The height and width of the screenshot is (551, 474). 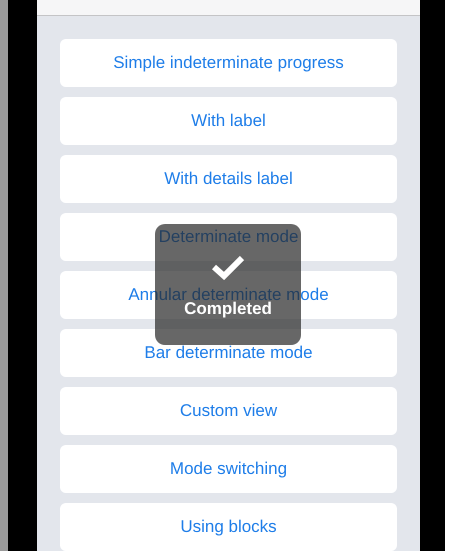 What do you see at coordinates (228, 179) in the screenshot?
I see `menu-button: With details label` at bounding box center [228, 179].